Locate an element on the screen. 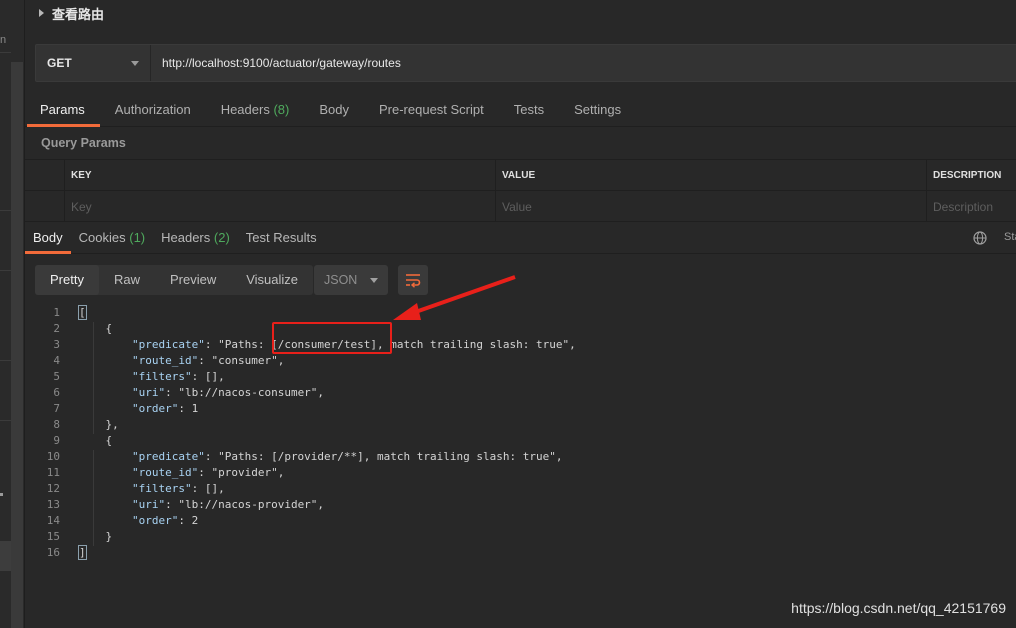 This screenshot has width=1016, height=628. view-visualize-button: Visualize is located at coordinates (272, 280).